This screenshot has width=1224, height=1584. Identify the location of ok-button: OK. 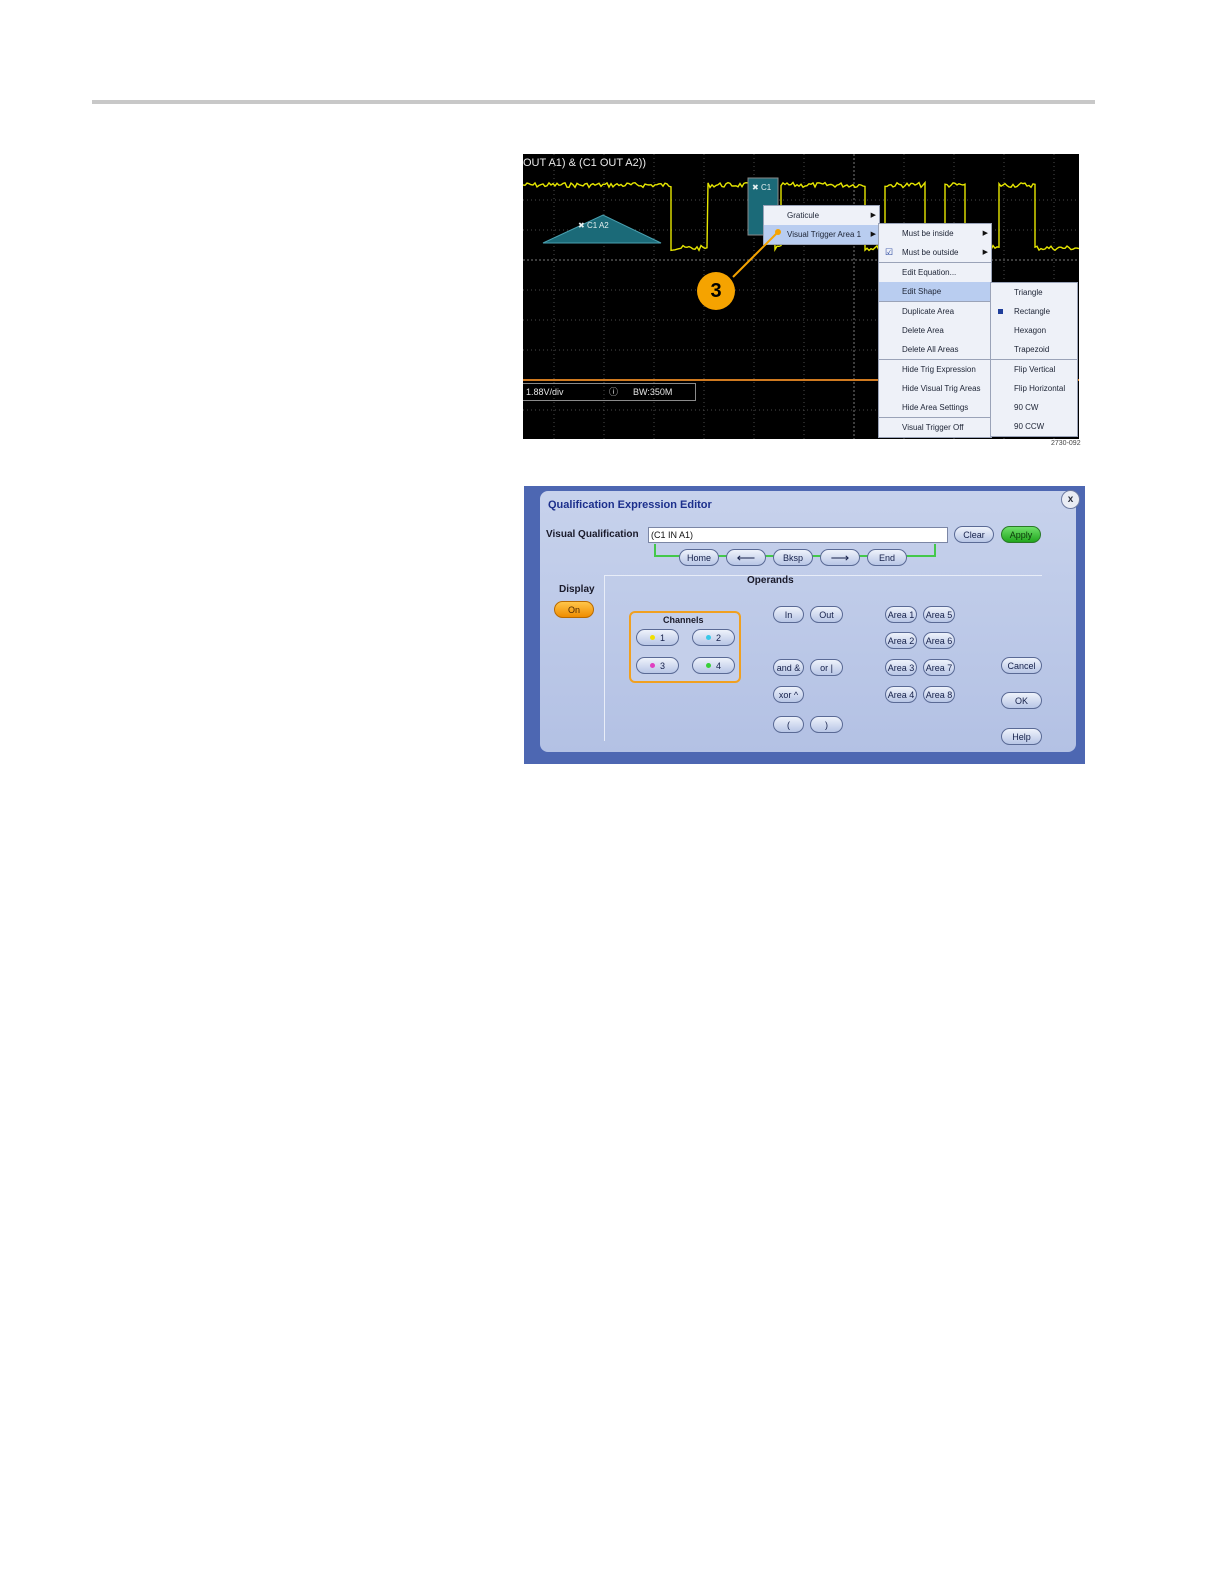
(1021, 700).